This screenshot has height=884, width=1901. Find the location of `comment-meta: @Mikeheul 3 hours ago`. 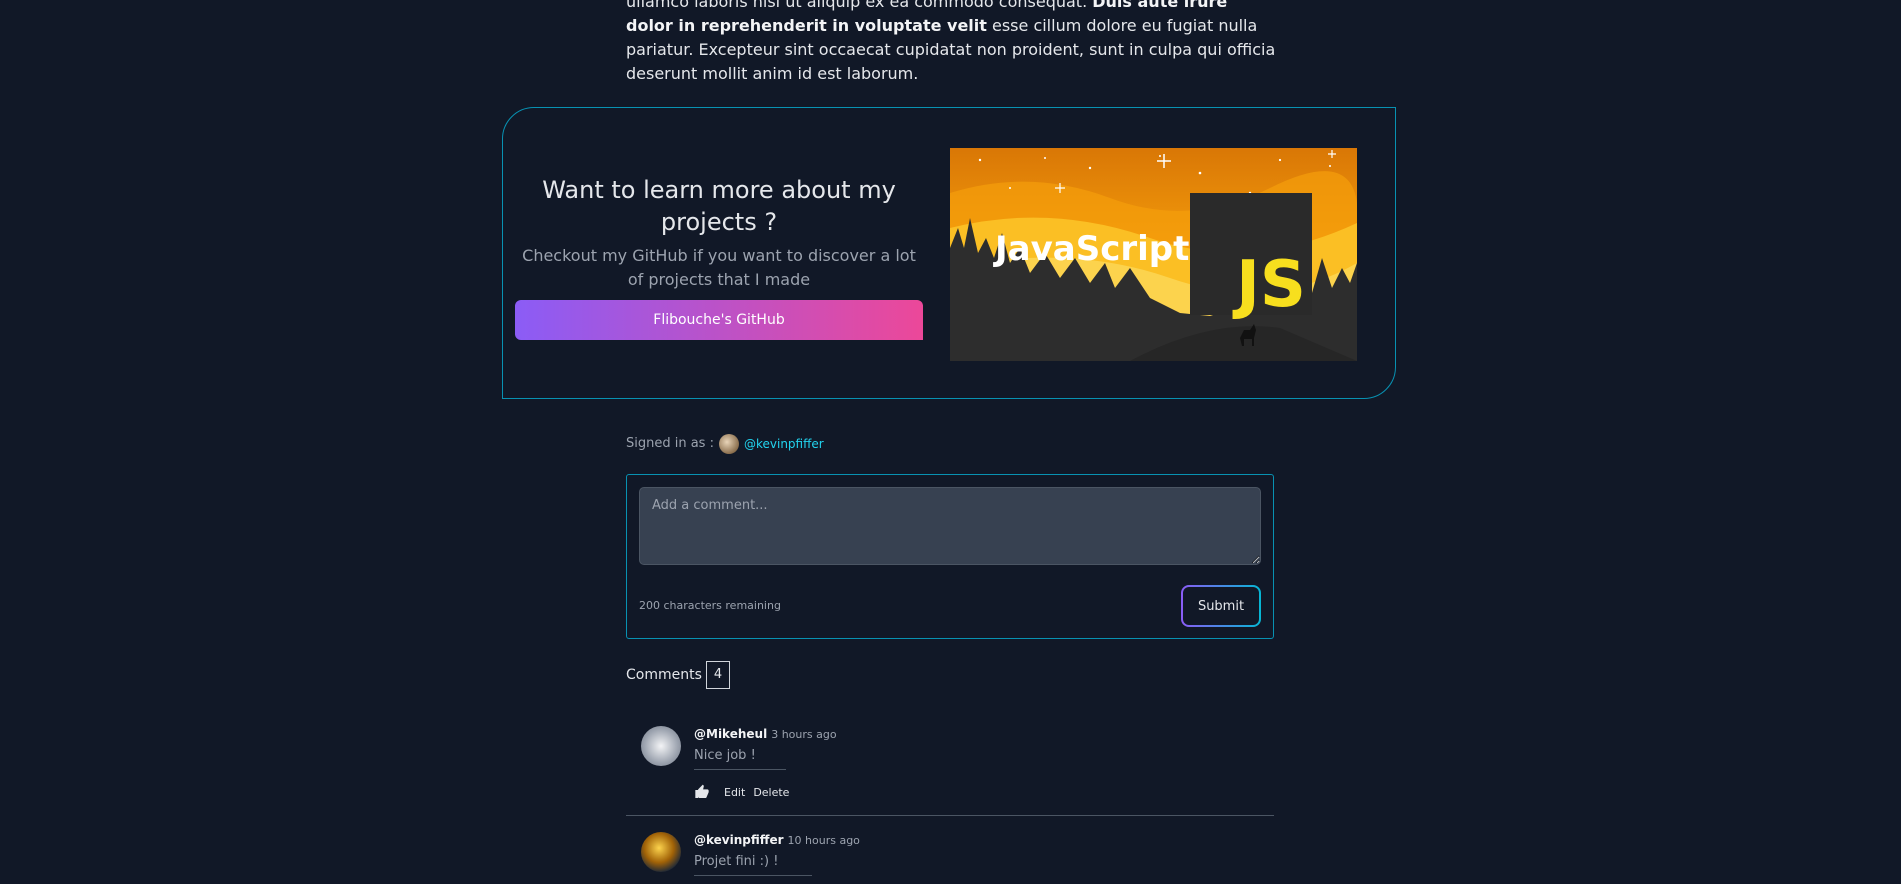

comment-meta: @Mikeheul 3 hours ago is located at coordinates (765, 734).